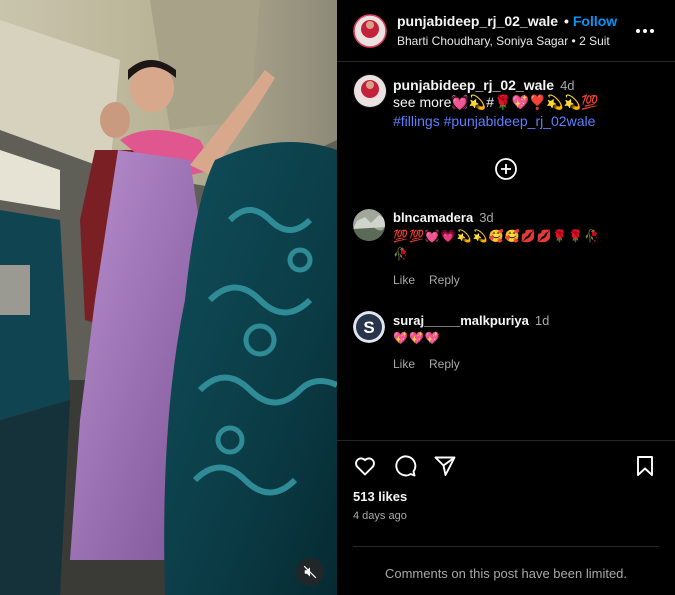  I want to click on post-timestamp: 4 days ago, so click(380, 516).